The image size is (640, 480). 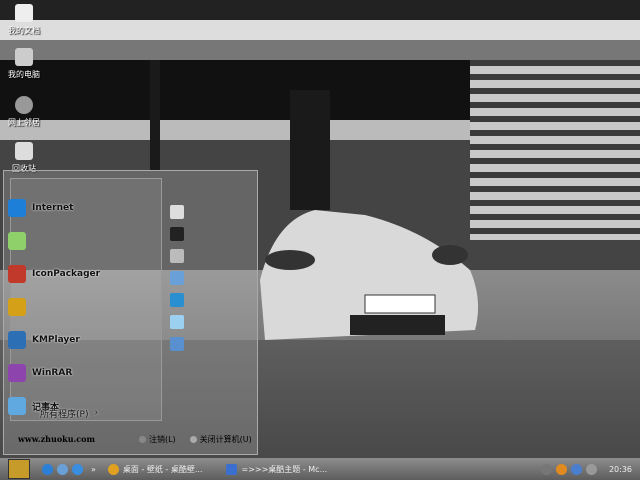 I want to click on ie-quicklaunch-icon, so click(x=47, y=469).